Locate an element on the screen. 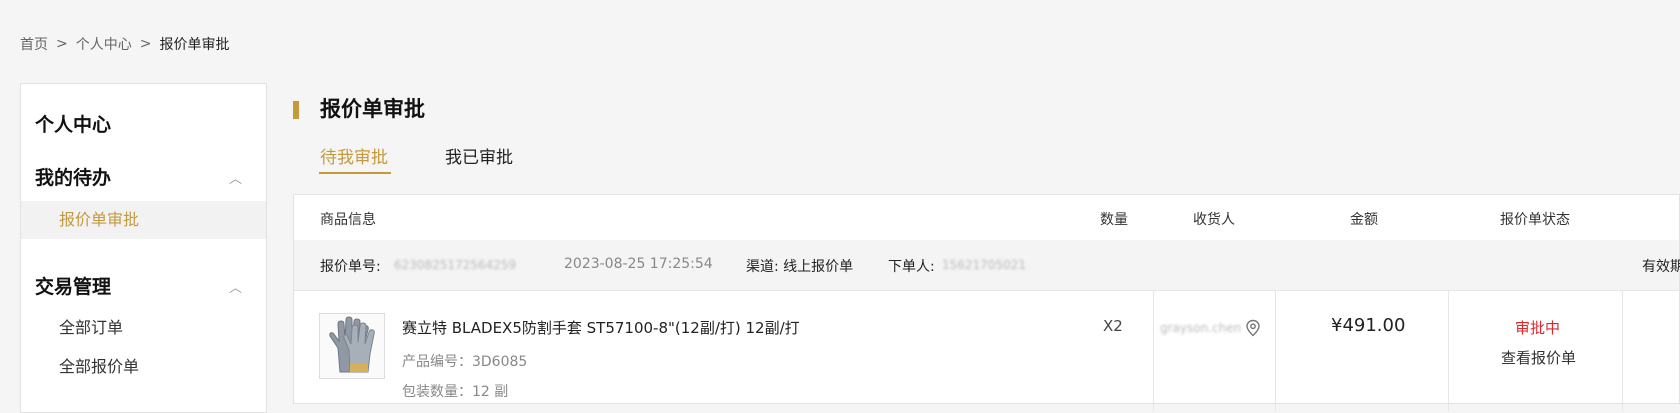  column-header-receiver: 收货人 is located at coordinates (1214, 220).